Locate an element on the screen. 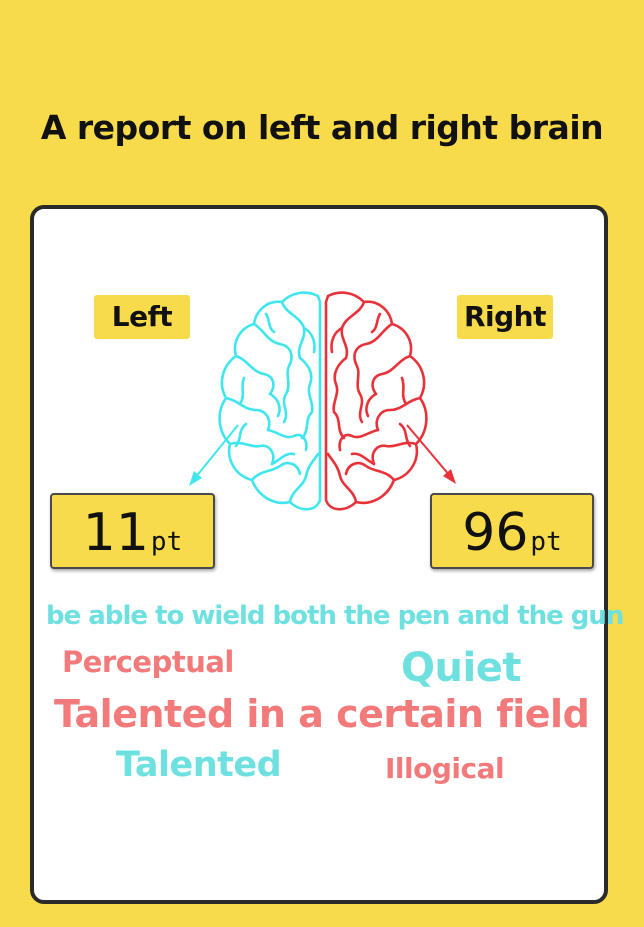  left-score-unit: pt is located at coordinates (166, 542).